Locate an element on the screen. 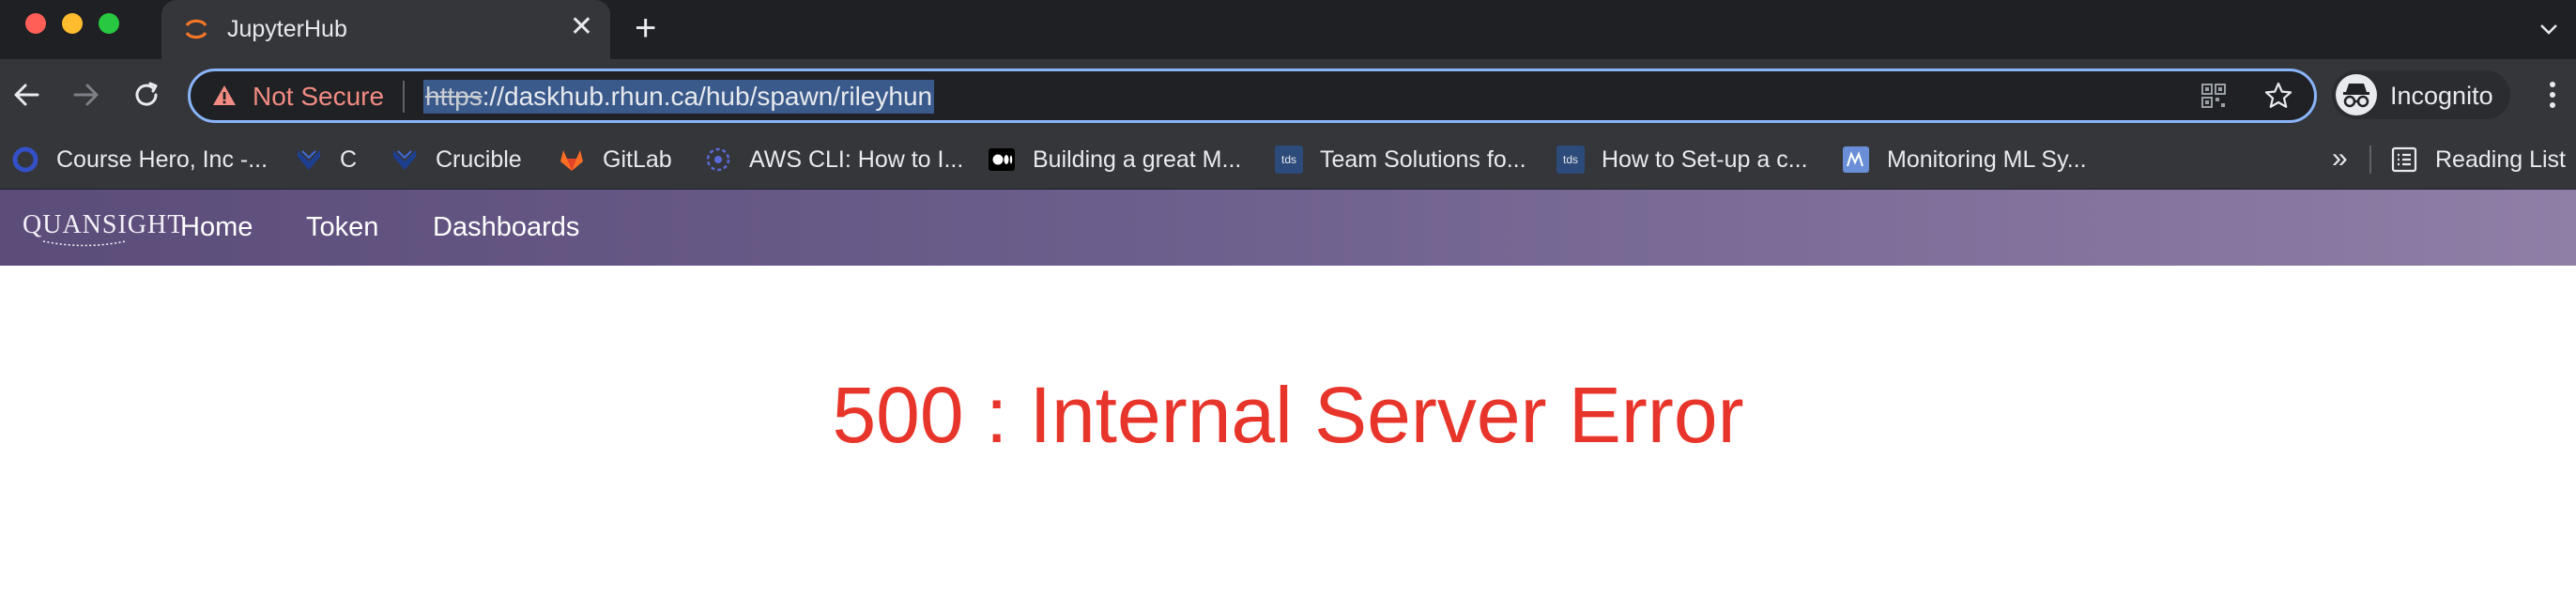 Image resolution: width=2576 pixels, height=597 pixels. quansight-logo: QUANSIGHT is located at coordinates (103, 225).